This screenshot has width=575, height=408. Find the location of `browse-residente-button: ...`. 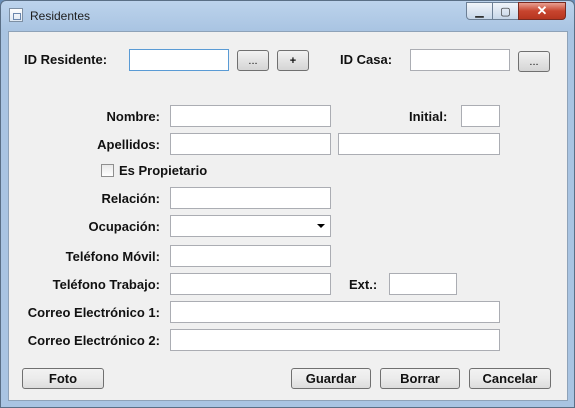

browse-residente-button: ... is located at coordinates (253, 60).